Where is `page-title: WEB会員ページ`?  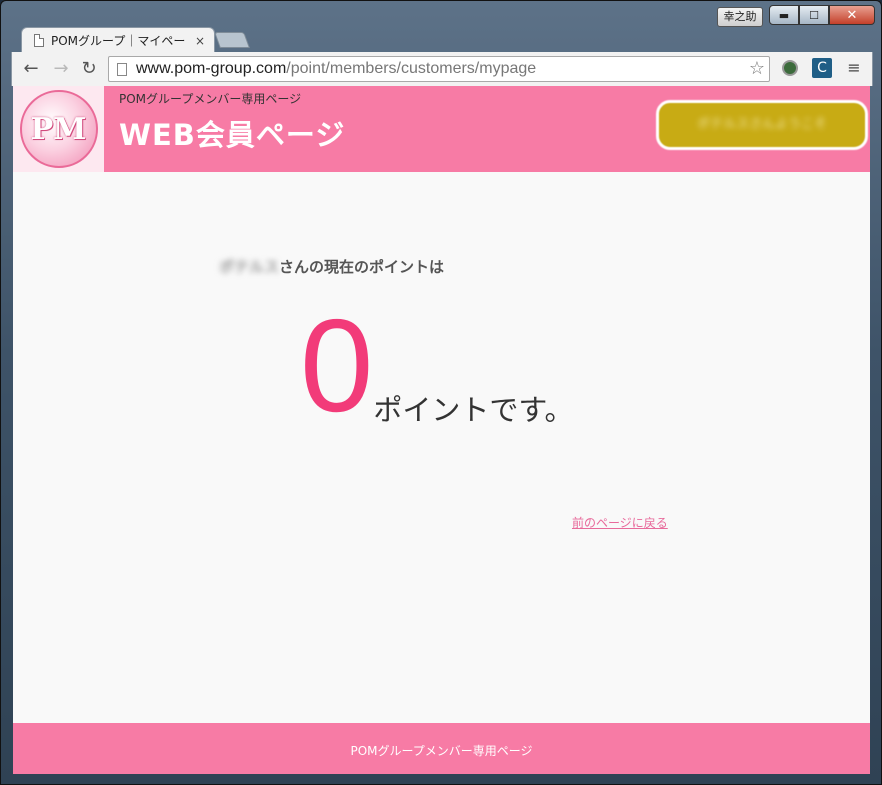 page-title: WEB会員ページ is located at coordinates (232, 135).